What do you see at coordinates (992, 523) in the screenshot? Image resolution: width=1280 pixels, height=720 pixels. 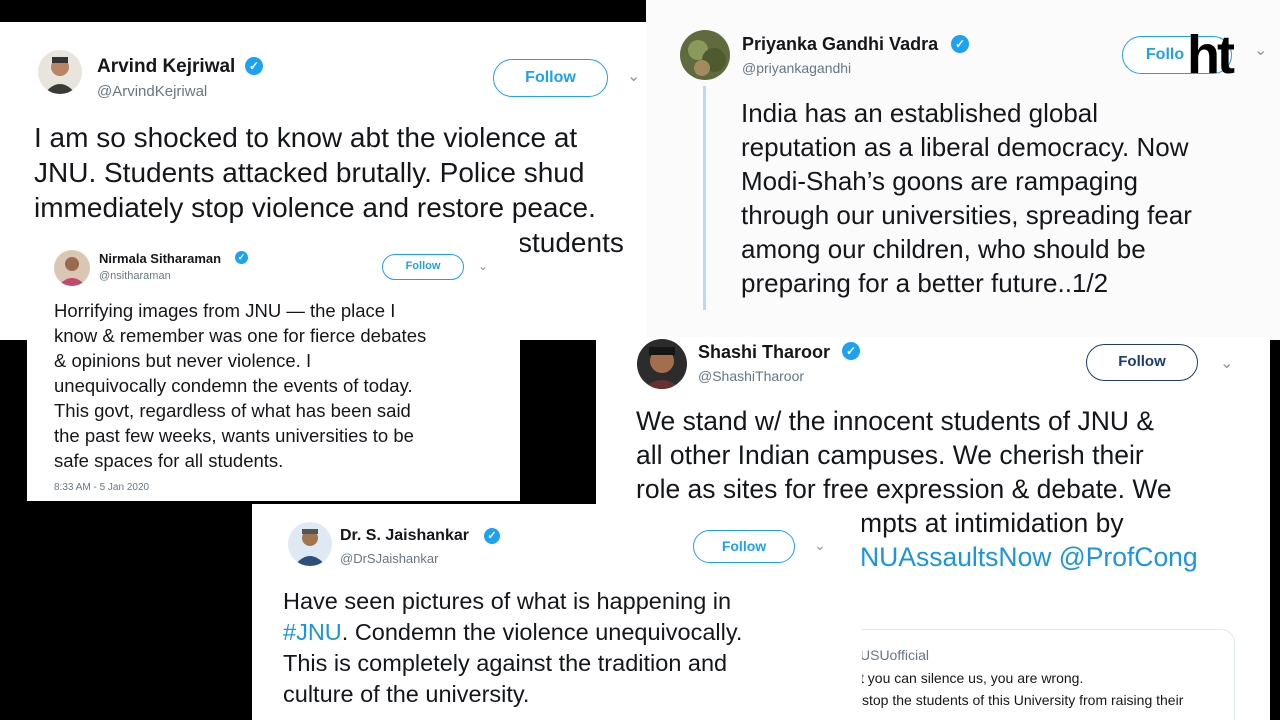 I see `tweet-text-line: mpts at intimidation by` at bounding box center [992, 523].